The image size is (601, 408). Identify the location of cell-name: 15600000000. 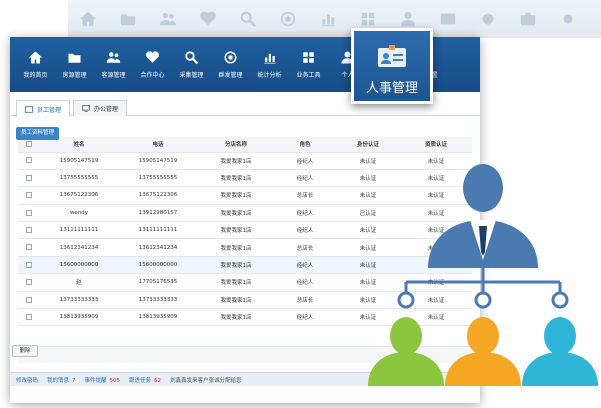
(79, 265).